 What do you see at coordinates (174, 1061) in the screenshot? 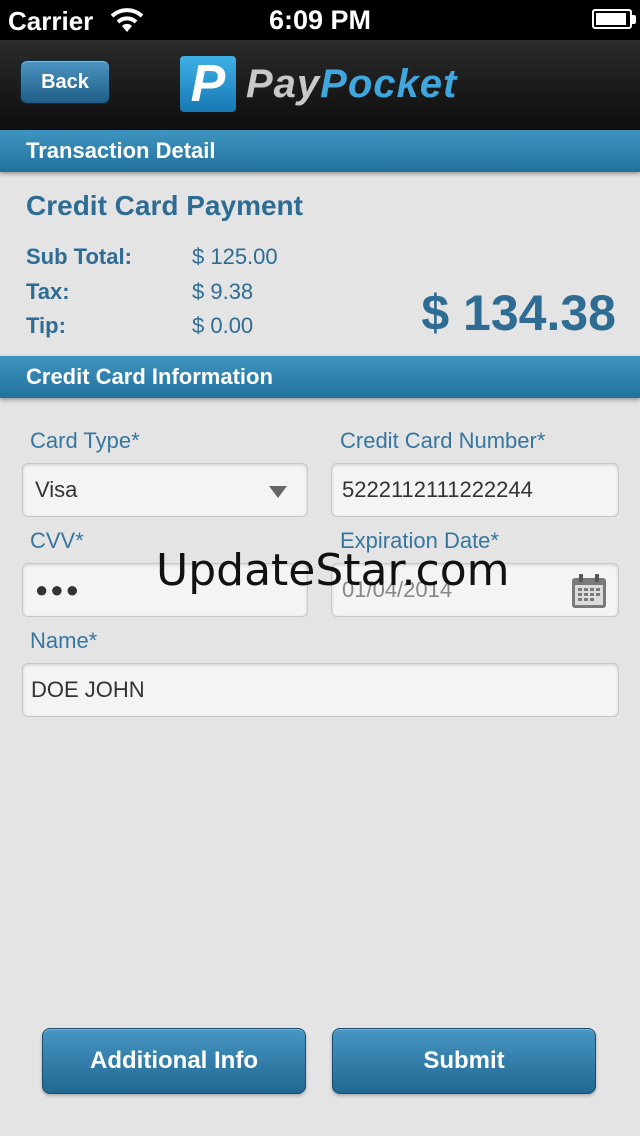
I see `additional-info-button: Additional Info` at bounding box center [174, 1061].